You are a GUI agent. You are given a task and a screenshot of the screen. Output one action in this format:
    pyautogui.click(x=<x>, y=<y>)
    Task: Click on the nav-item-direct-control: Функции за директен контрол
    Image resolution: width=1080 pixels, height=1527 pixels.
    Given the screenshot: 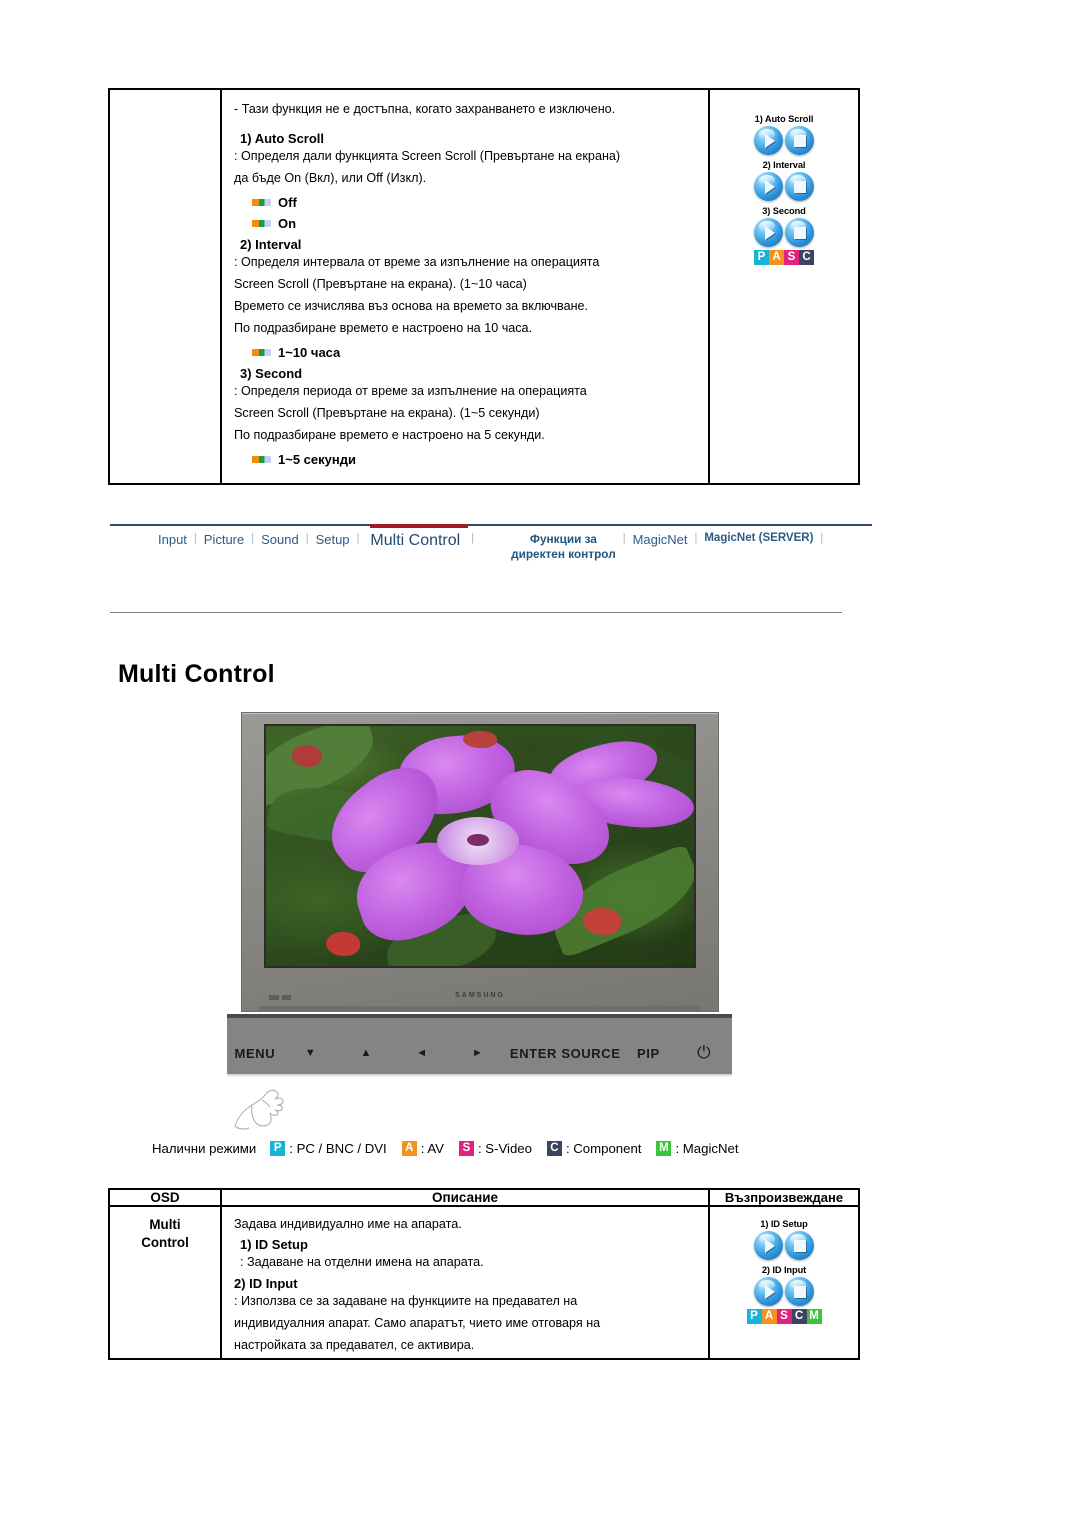 What is the action you would take?
    pyautogui.click(x=563, y=547)
    